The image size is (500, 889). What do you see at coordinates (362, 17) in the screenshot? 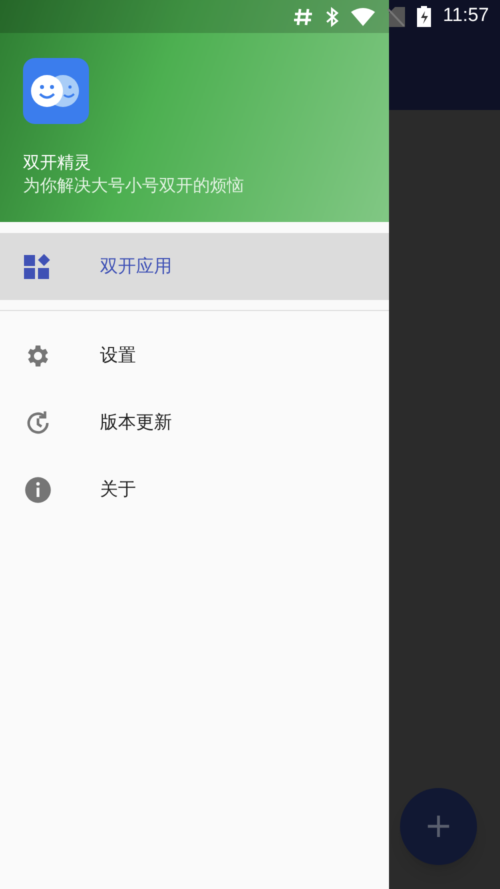
I see `wifi-icon` at bounding box center [362, 17].